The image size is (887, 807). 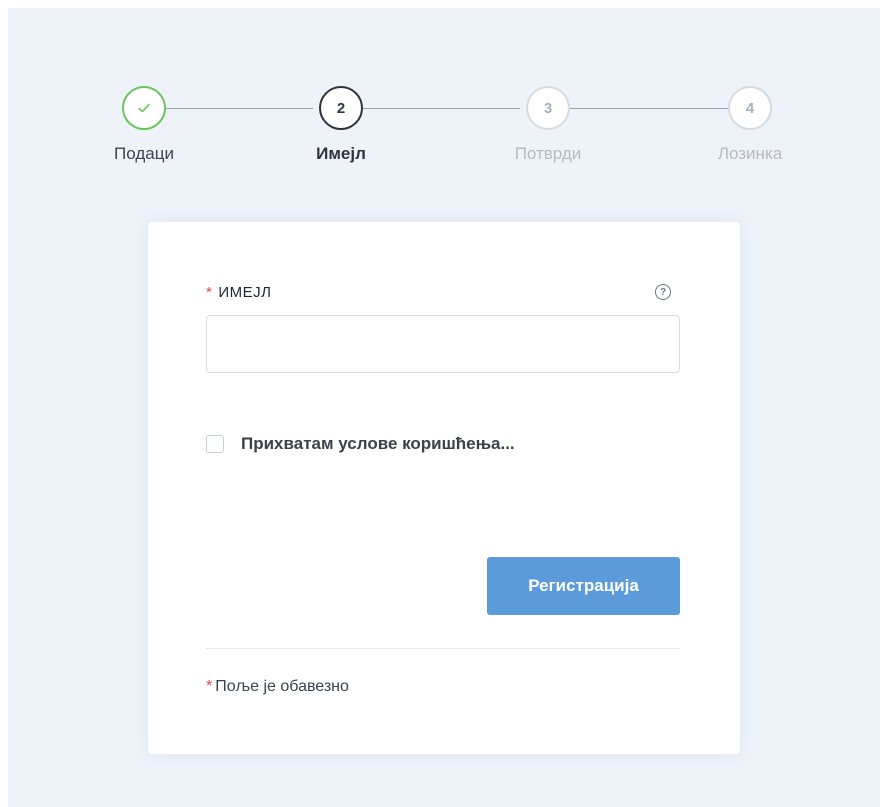 I want to click on required-field-note: * Поље је обавезно, so click(x=277, y=687).